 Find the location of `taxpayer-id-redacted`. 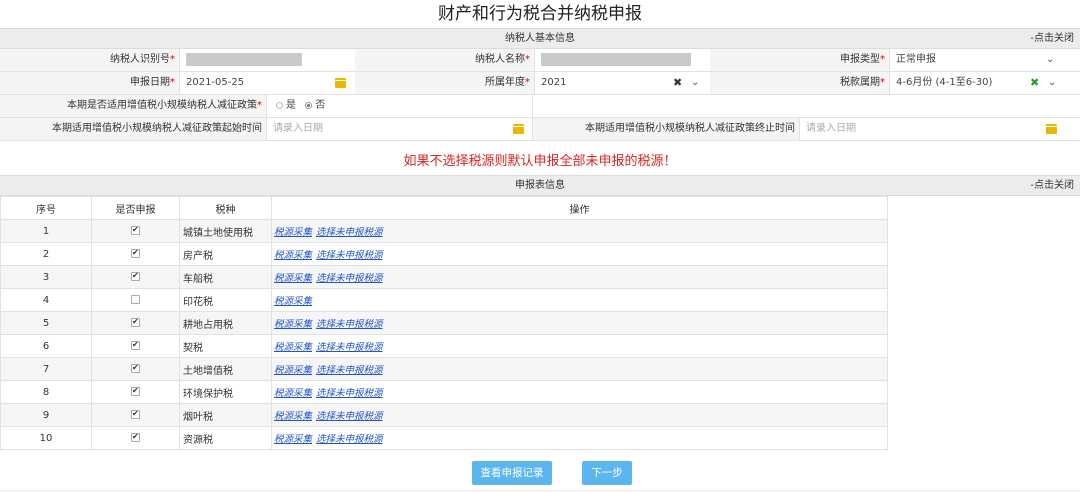

taxpayer-id-redacted is located at coordinates (244, 59).